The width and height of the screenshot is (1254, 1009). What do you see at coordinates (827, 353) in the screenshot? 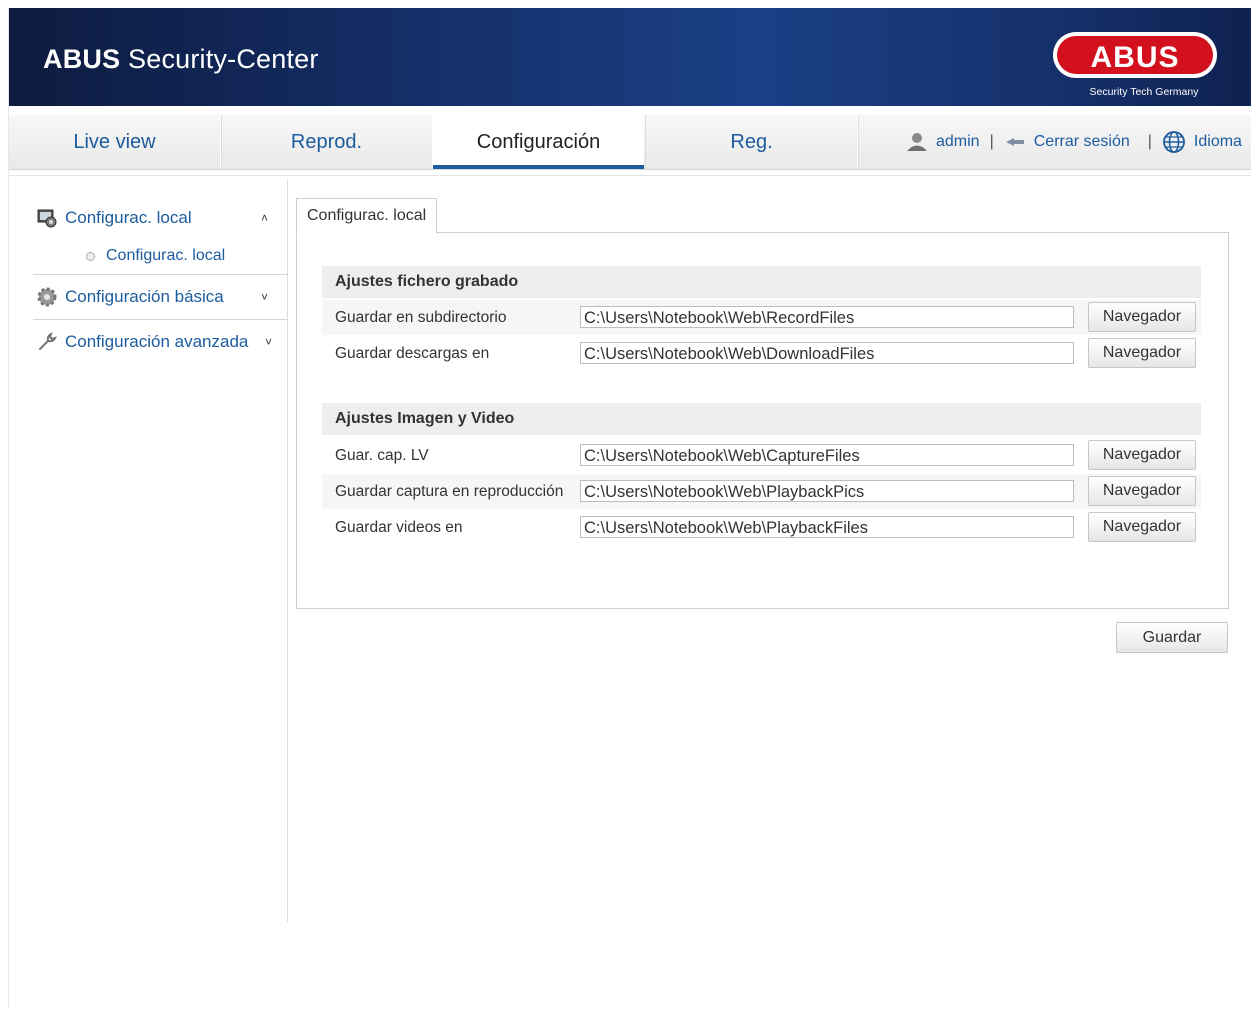
I see `download-path-field: C:\Users\Notebook\Web\DownloadFiles` at bounding box center [827, 353].